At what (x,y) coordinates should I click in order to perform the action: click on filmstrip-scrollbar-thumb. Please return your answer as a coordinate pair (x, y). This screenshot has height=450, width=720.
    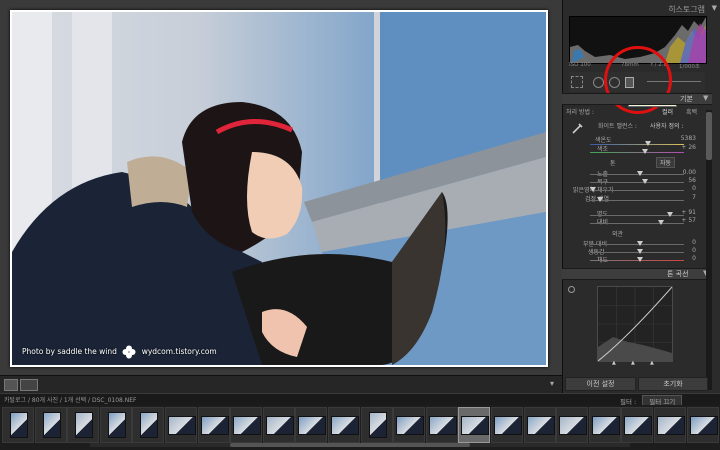
    Looking at the image, I should click on (350, 445).